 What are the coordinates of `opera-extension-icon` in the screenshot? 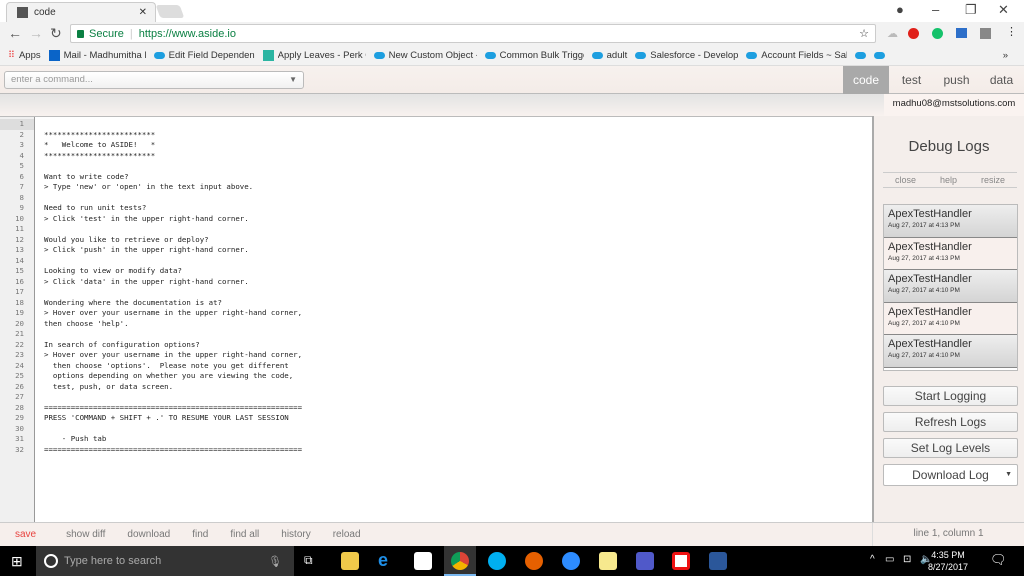 It's located at (913, 33).